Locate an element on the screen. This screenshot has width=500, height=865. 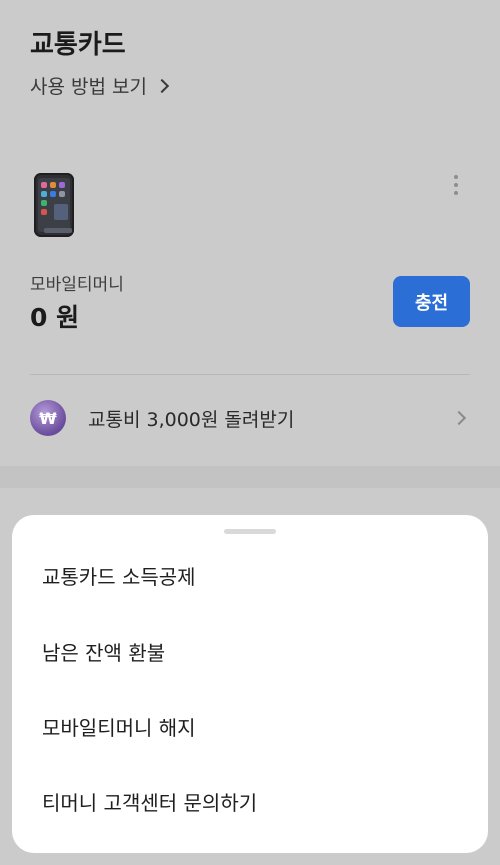
how-to-use-link: 사용 방법 보기 is located at coordinates (100, 85).